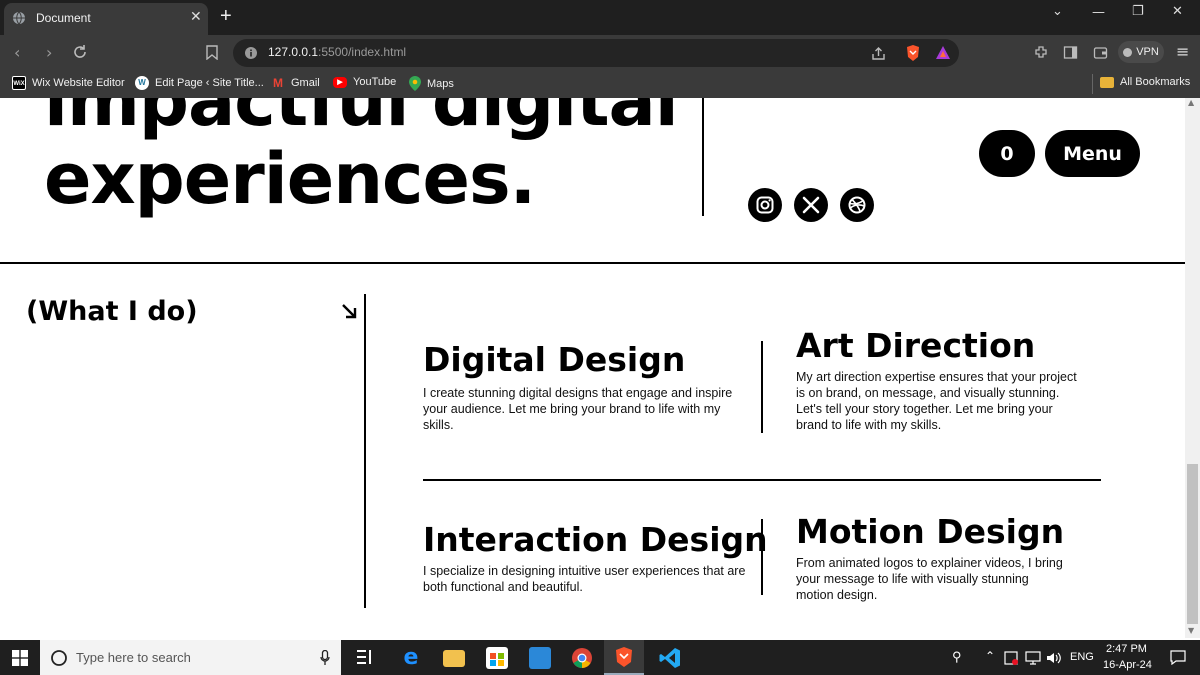  What do you see at coordinates (1070, 52) in the screenshot?
I see `sidebar-icon` at bounding box center [1070, 52].